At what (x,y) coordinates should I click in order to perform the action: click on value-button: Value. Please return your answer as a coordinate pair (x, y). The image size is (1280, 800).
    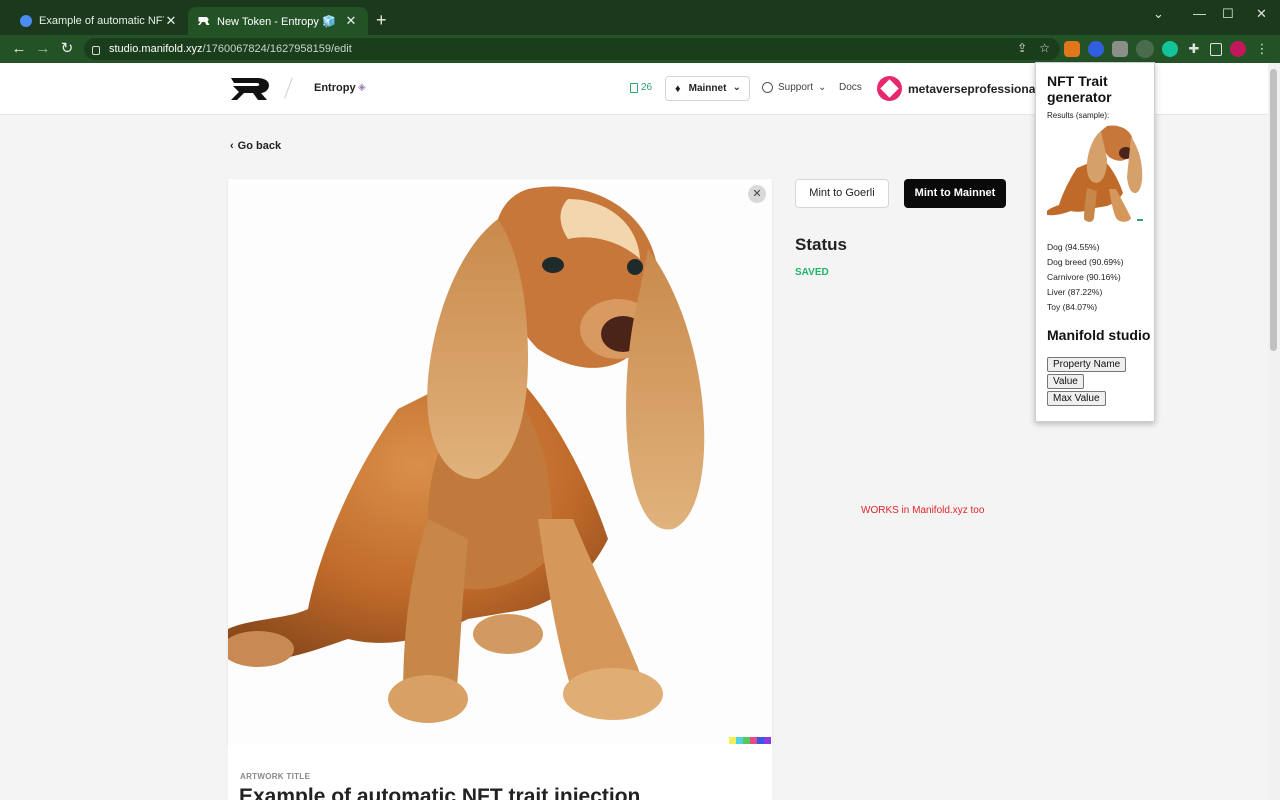
    Looking at the image, I should click on (1065, 381).